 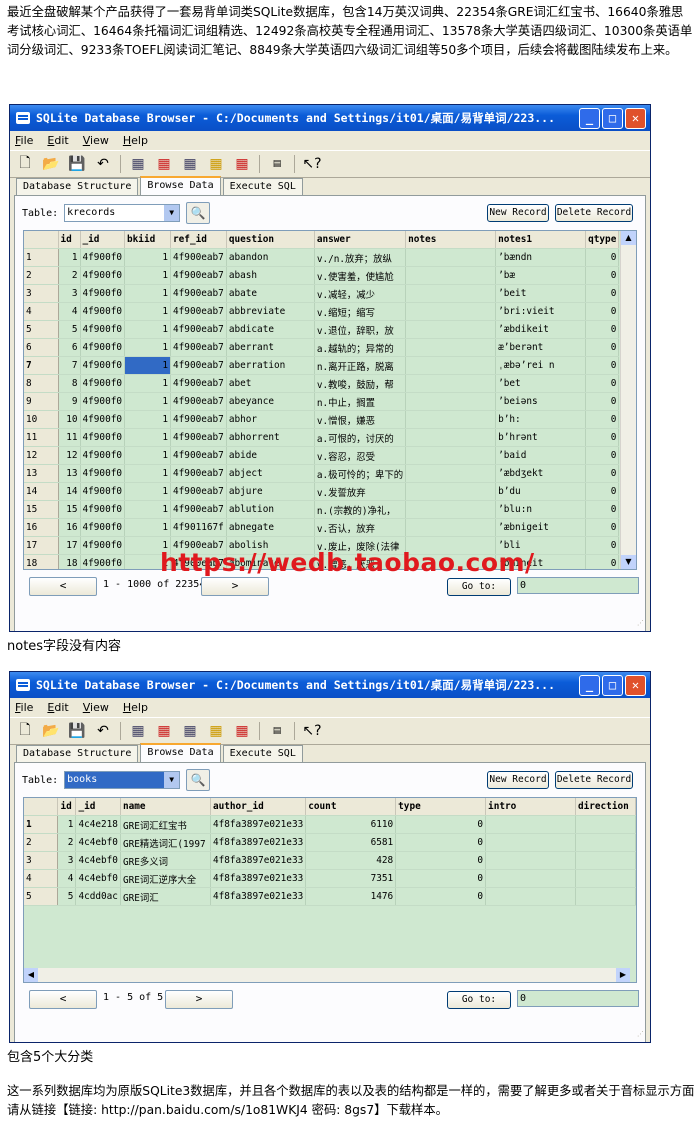 I want to click on cell-question: abjure, so click(x=270, y=491).